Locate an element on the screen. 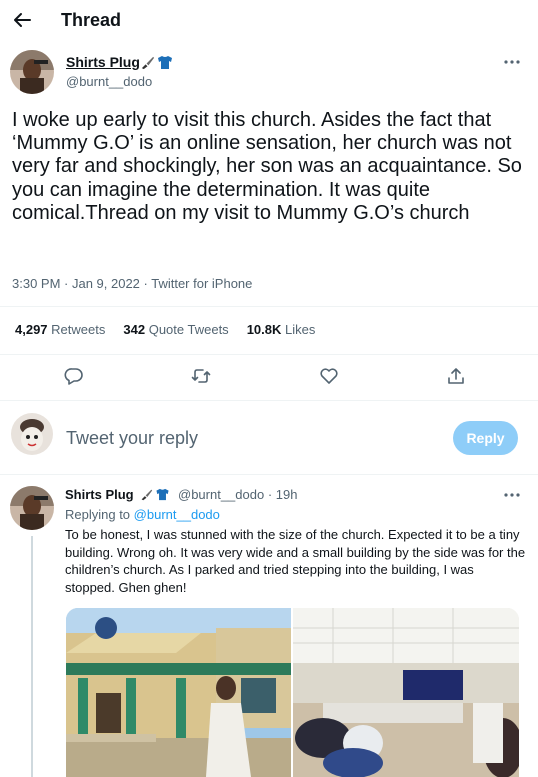 The image size is (538, 777). author-name: Shirts Plug is located at coordinates (103, 62).